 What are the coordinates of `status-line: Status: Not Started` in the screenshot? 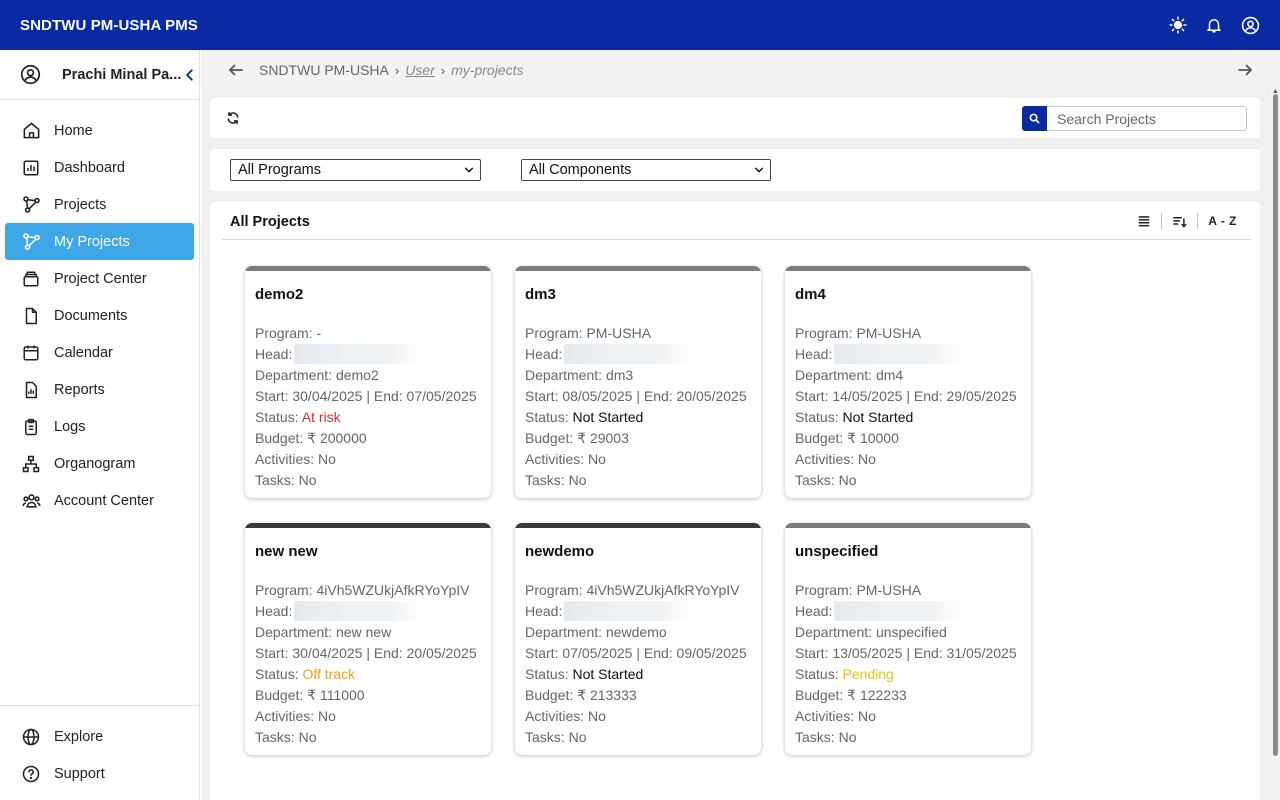 It's located at (584, 417).